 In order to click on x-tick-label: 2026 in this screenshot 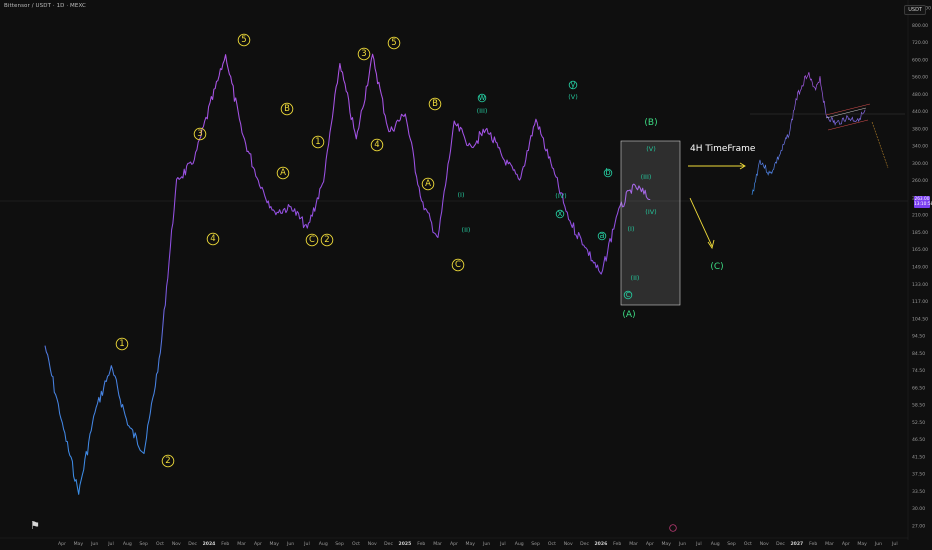, I will do `click(600, 544)`.